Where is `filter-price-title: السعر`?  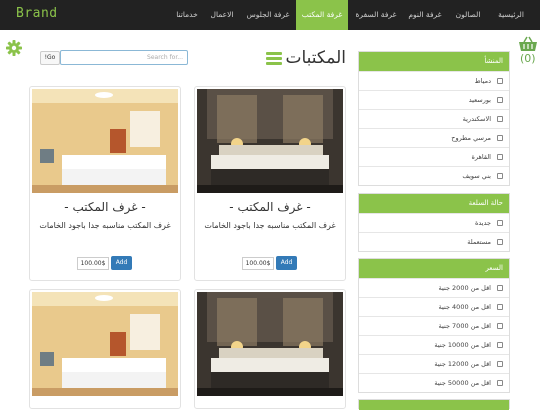
filter-price-title: السعر is located at coordinates (434, 268).